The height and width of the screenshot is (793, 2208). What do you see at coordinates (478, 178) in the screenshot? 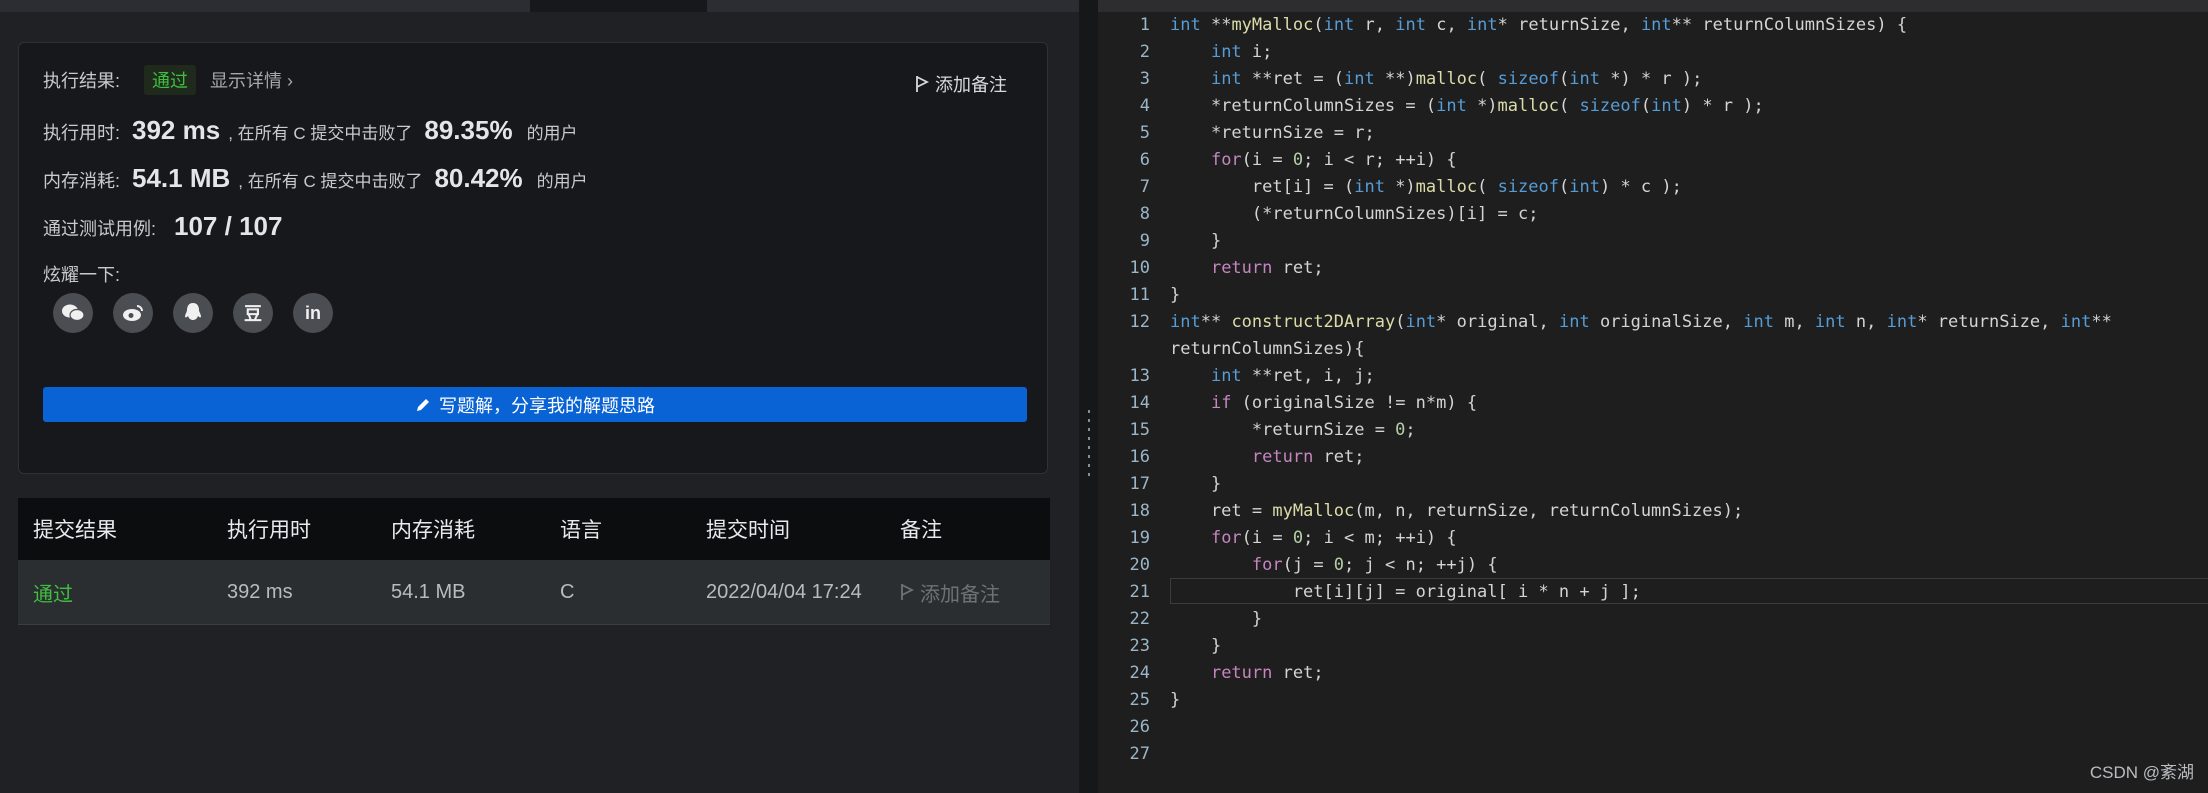
I see `memory-percent: 80.42%` at bounding box center [478, 178].